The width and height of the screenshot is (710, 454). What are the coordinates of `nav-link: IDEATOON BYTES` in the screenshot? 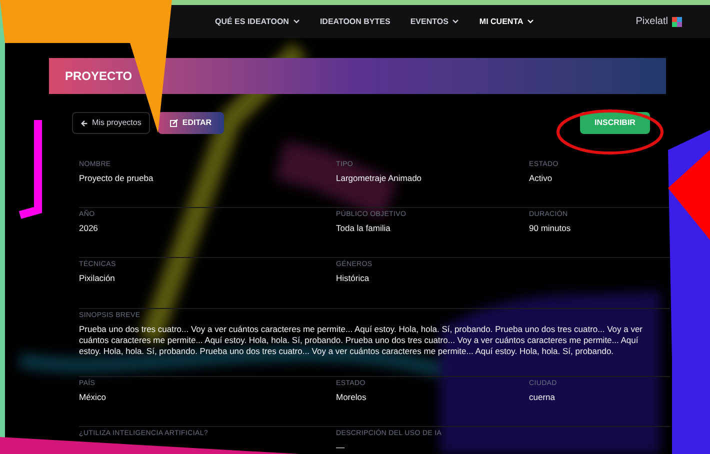 It's located at (355, 22).